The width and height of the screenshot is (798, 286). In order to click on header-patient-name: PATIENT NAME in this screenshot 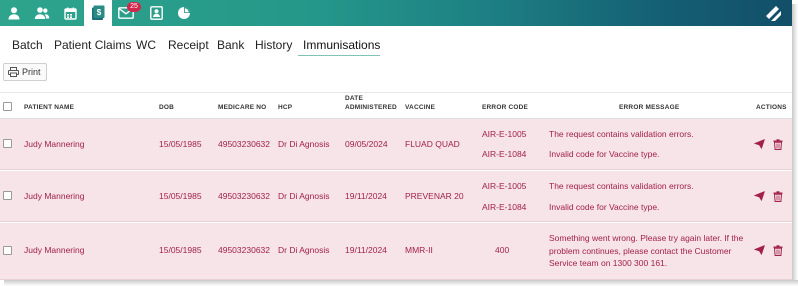, I will do `click(49, 107)`.